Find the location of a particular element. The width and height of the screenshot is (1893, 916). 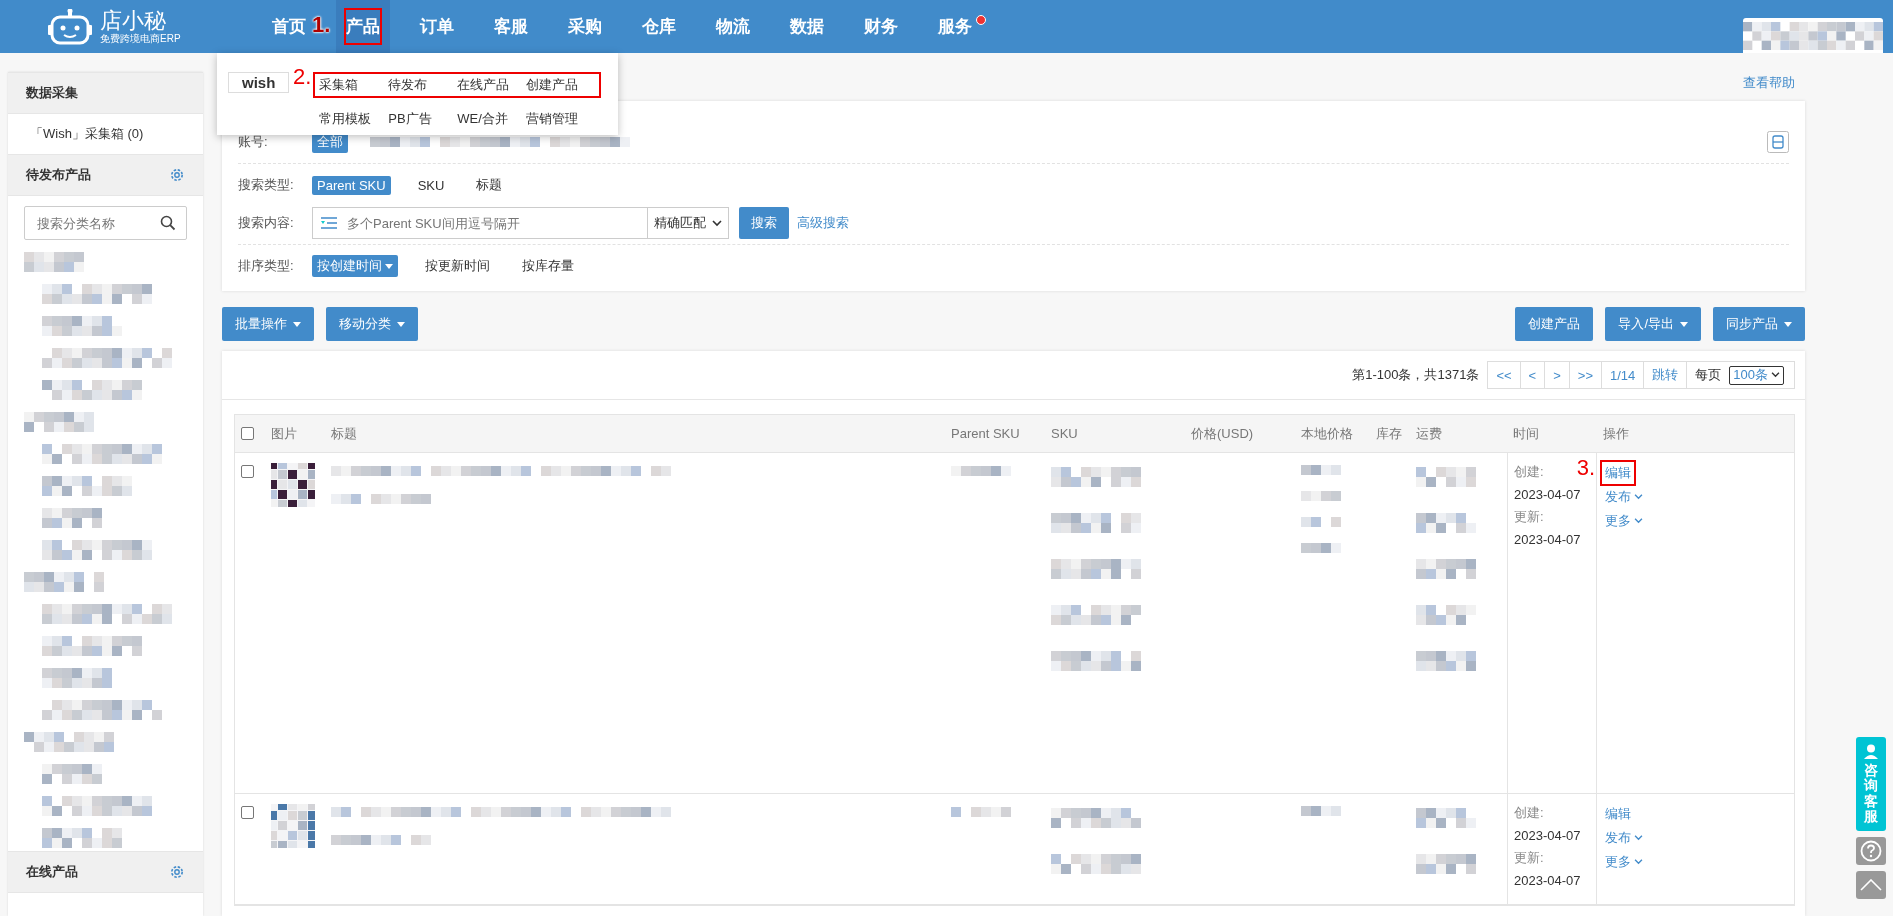

menu-item: PB广告 is located at coordinates (423, 119).